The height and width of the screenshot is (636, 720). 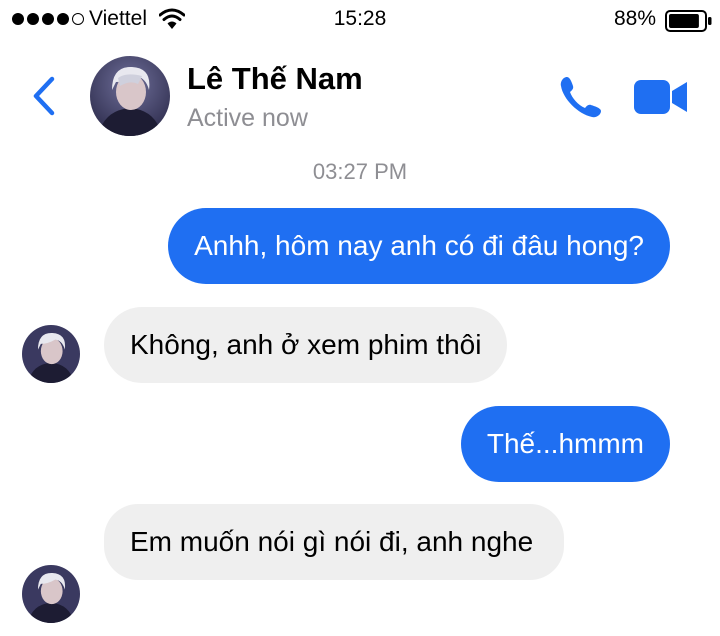 I want to click on outgoing-message-bubble: Anhh, hôm nay anh có đi đâu hong?, so click(x=419, y=246).